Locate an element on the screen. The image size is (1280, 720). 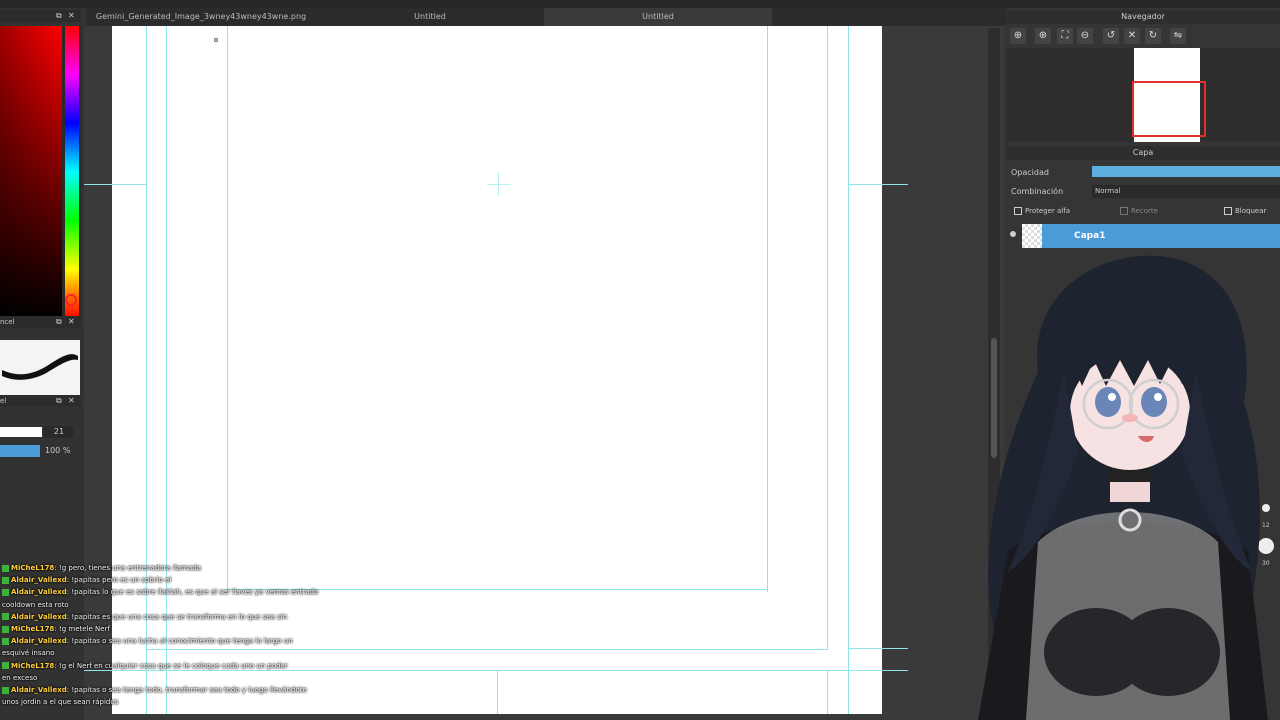
zoom-out-icon: ⊖ is located at coordinates (1085, 36).